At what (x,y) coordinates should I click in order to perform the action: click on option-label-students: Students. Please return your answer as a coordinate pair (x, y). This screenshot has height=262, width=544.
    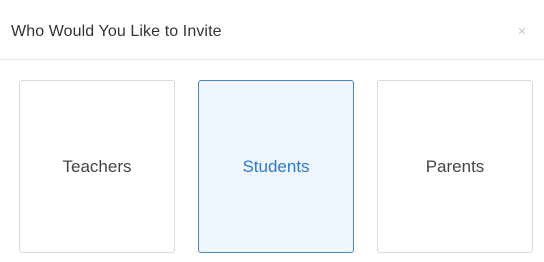
    Looking at the image, I should click on (276, 166).